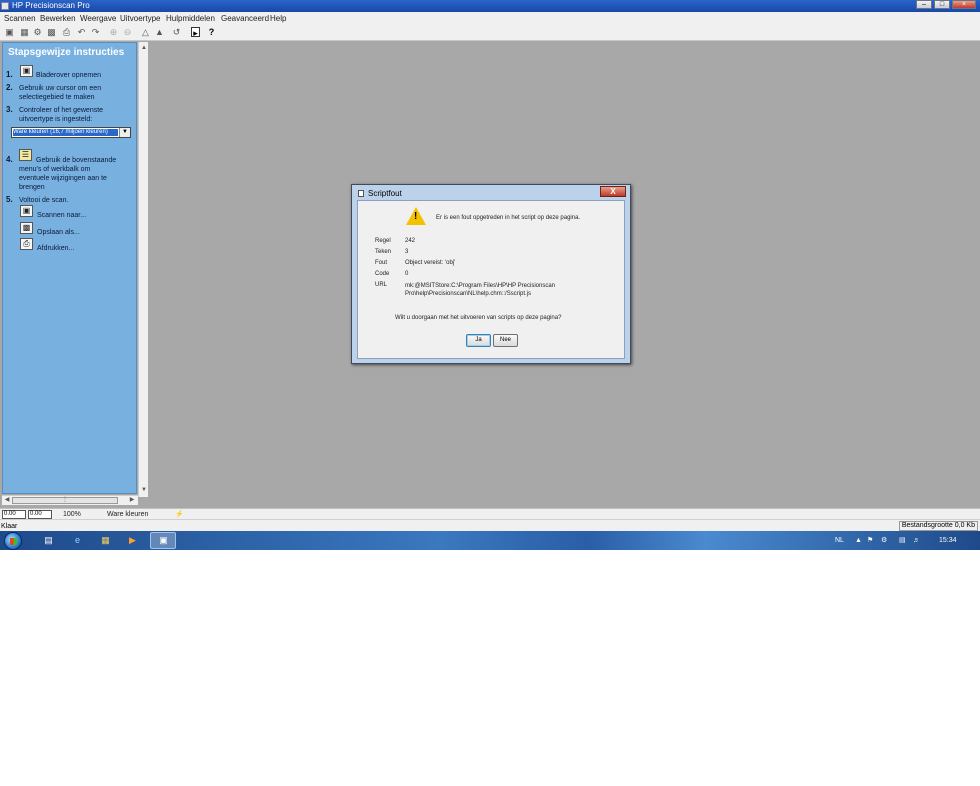 This screenshot has height=786, width=980. I want to click on exposure-status-icon: ⚡, so click(179, 514).